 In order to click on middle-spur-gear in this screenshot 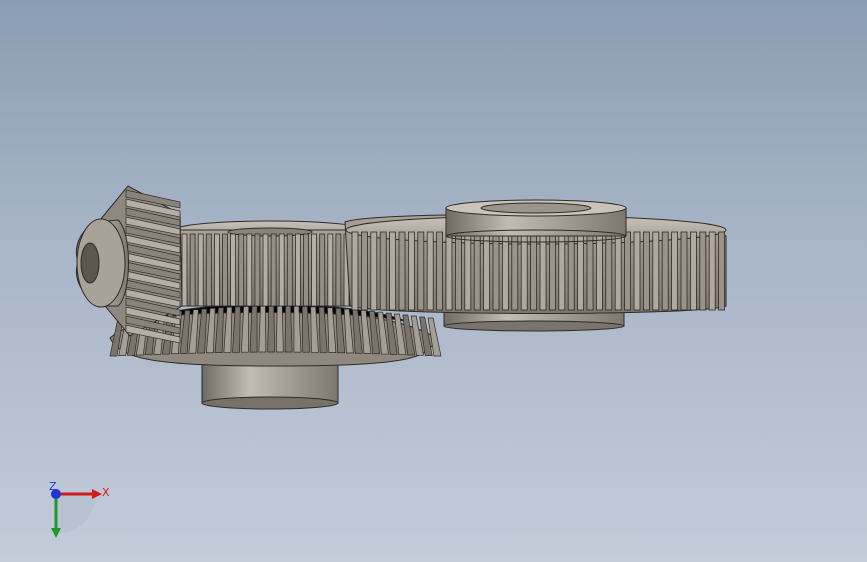, I will do `click(270, 263)`.